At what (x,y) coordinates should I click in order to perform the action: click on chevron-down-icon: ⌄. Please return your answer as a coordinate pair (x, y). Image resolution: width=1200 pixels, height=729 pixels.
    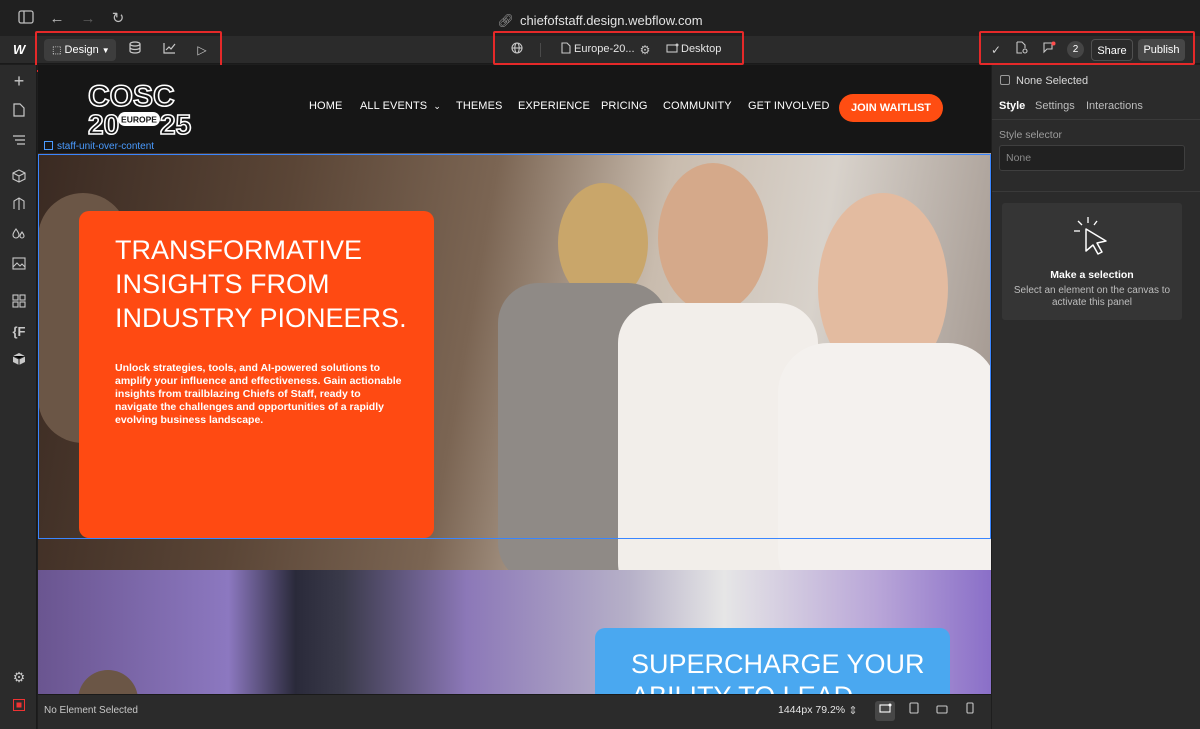
    Looking at the image, I should click on (437, 106).